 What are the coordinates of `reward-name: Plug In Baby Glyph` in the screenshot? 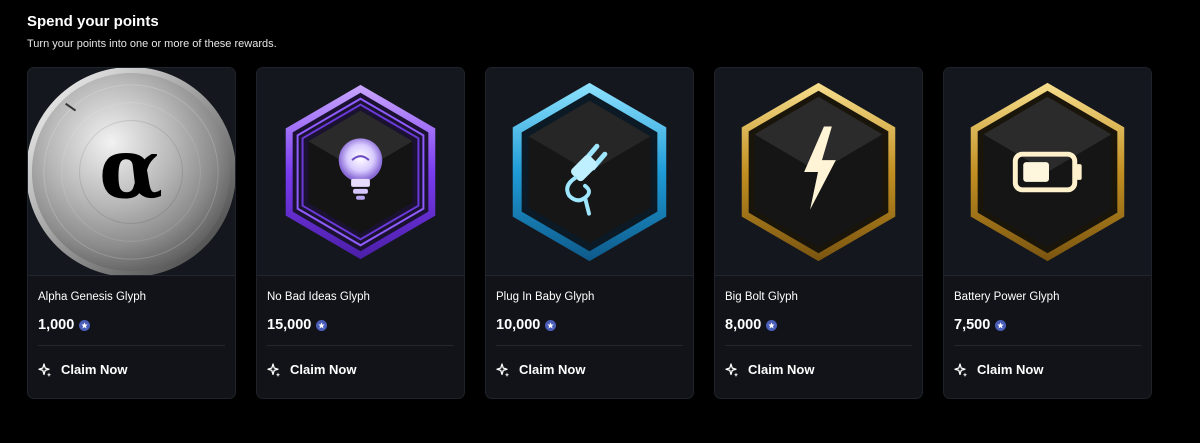 It's located at (545, 297).